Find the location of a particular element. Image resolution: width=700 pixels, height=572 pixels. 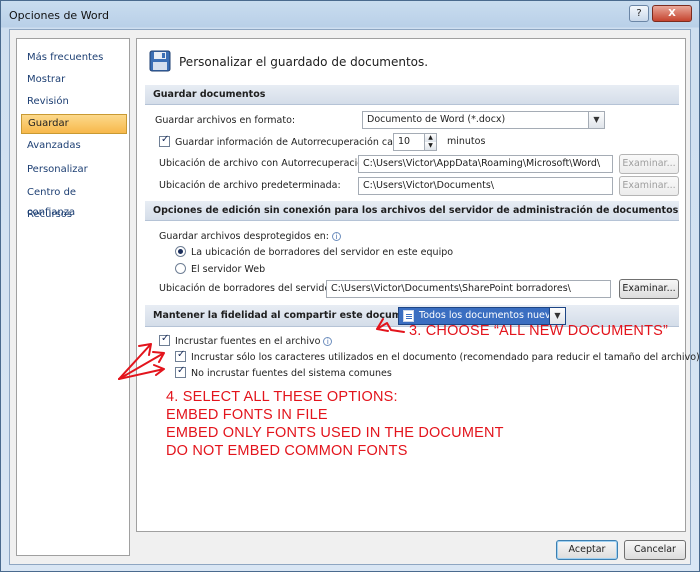

sidebar-item-guardar: Guardar is located at coordinates (74, 124).